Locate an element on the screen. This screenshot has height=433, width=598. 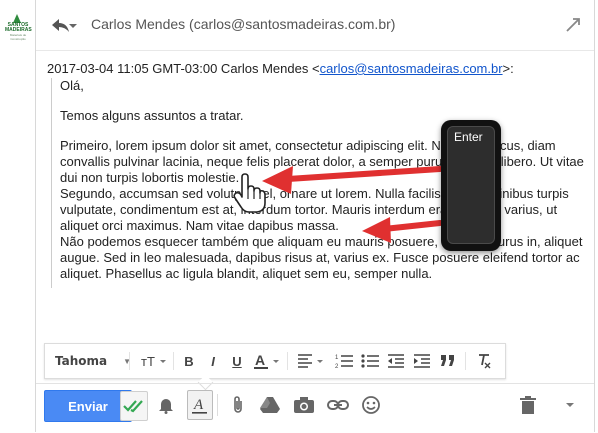
italic-icon: I is located at coordinates (213, 361).